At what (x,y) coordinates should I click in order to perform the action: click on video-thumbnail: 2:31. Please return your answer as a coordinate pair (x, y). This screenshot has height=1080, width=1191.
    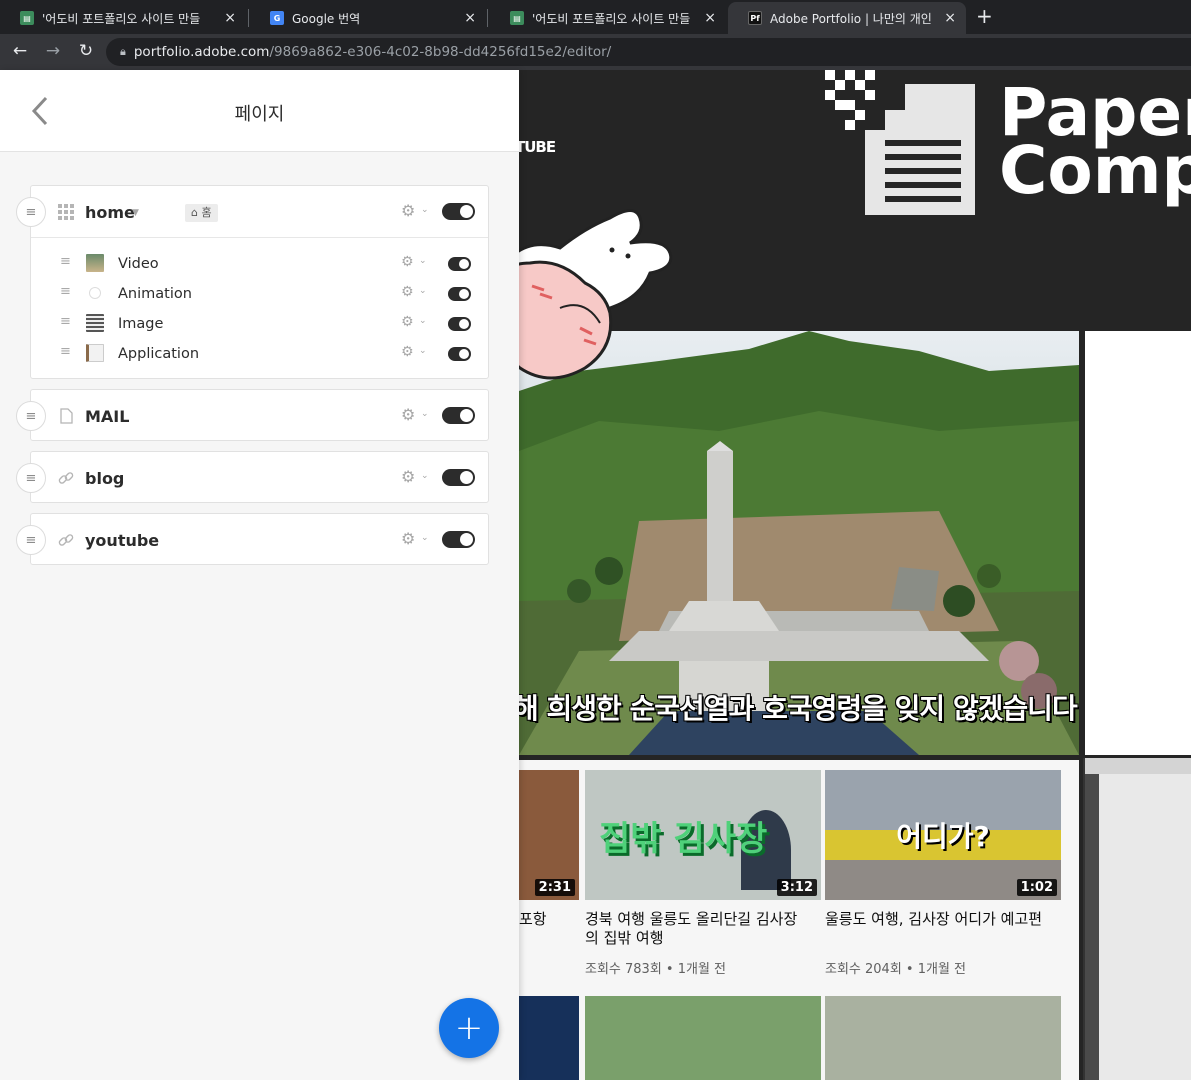
    Looking at the image, I should click on (549, 835).